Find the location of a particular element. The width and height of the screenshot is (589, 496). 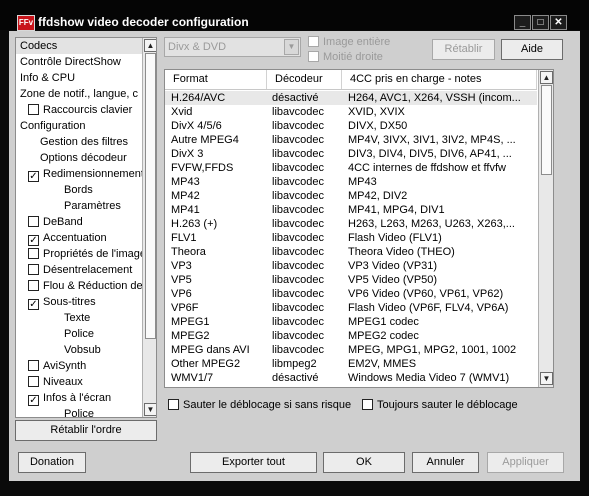

preset-combo: Divx & DVD ▼ is located at coordinates (232, 47).